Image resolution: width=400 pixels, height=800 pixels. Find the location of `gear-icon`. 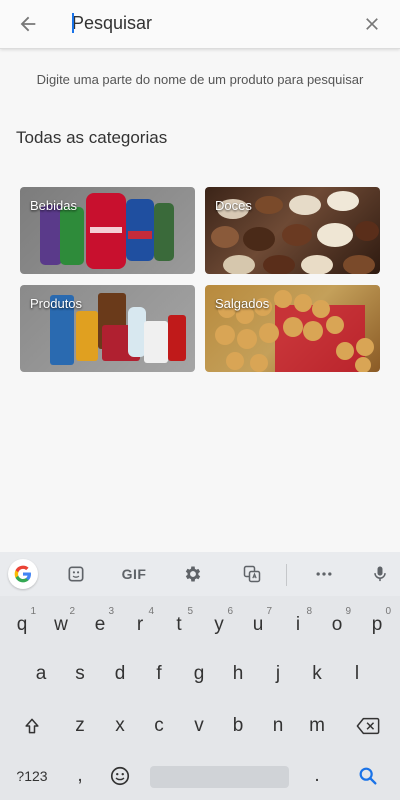

gear-icon is located at coordinates (193, 574).